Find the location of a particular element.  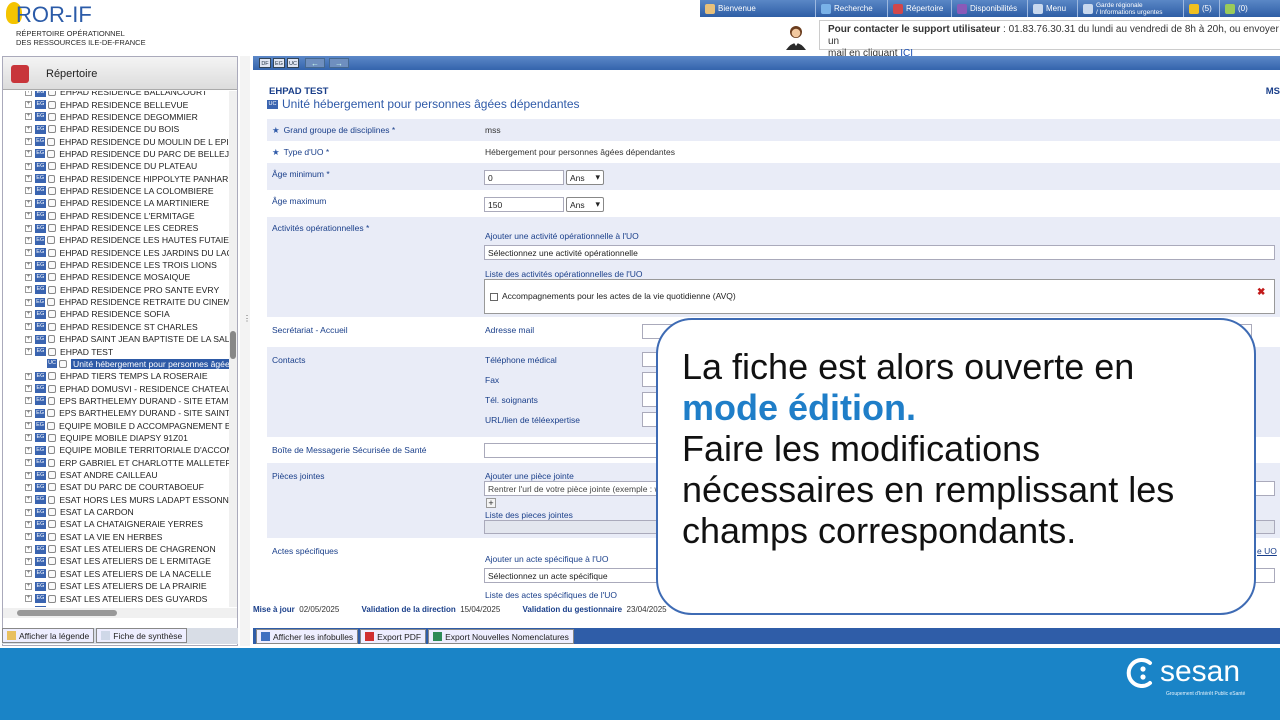

nav-recherche: Recherche is located at coordinates (852, 8).